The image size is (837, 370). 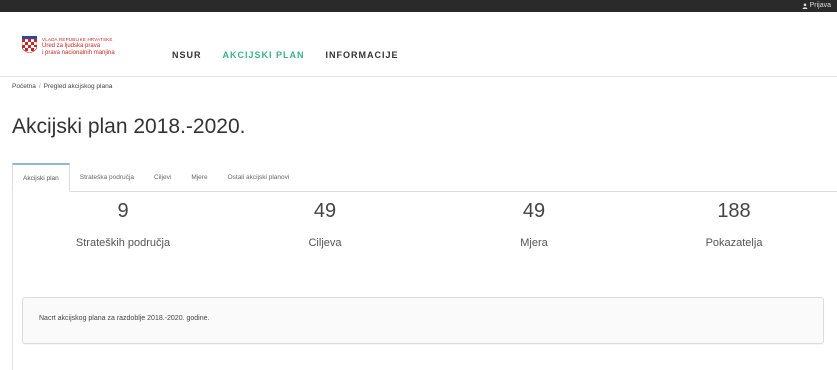 I want to click on stat-strategic-areas: 9 Strateških područja, so click(x=123, y=224).